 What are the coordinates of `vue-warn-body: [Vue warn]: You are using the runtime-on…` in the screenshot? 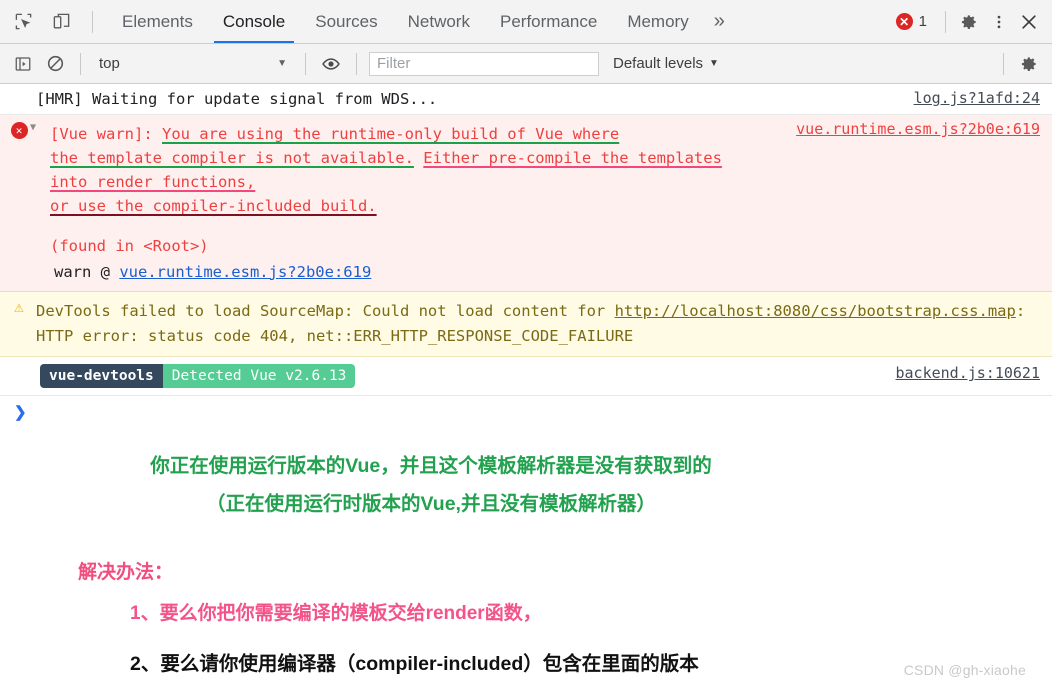 It's located at (381, 170).